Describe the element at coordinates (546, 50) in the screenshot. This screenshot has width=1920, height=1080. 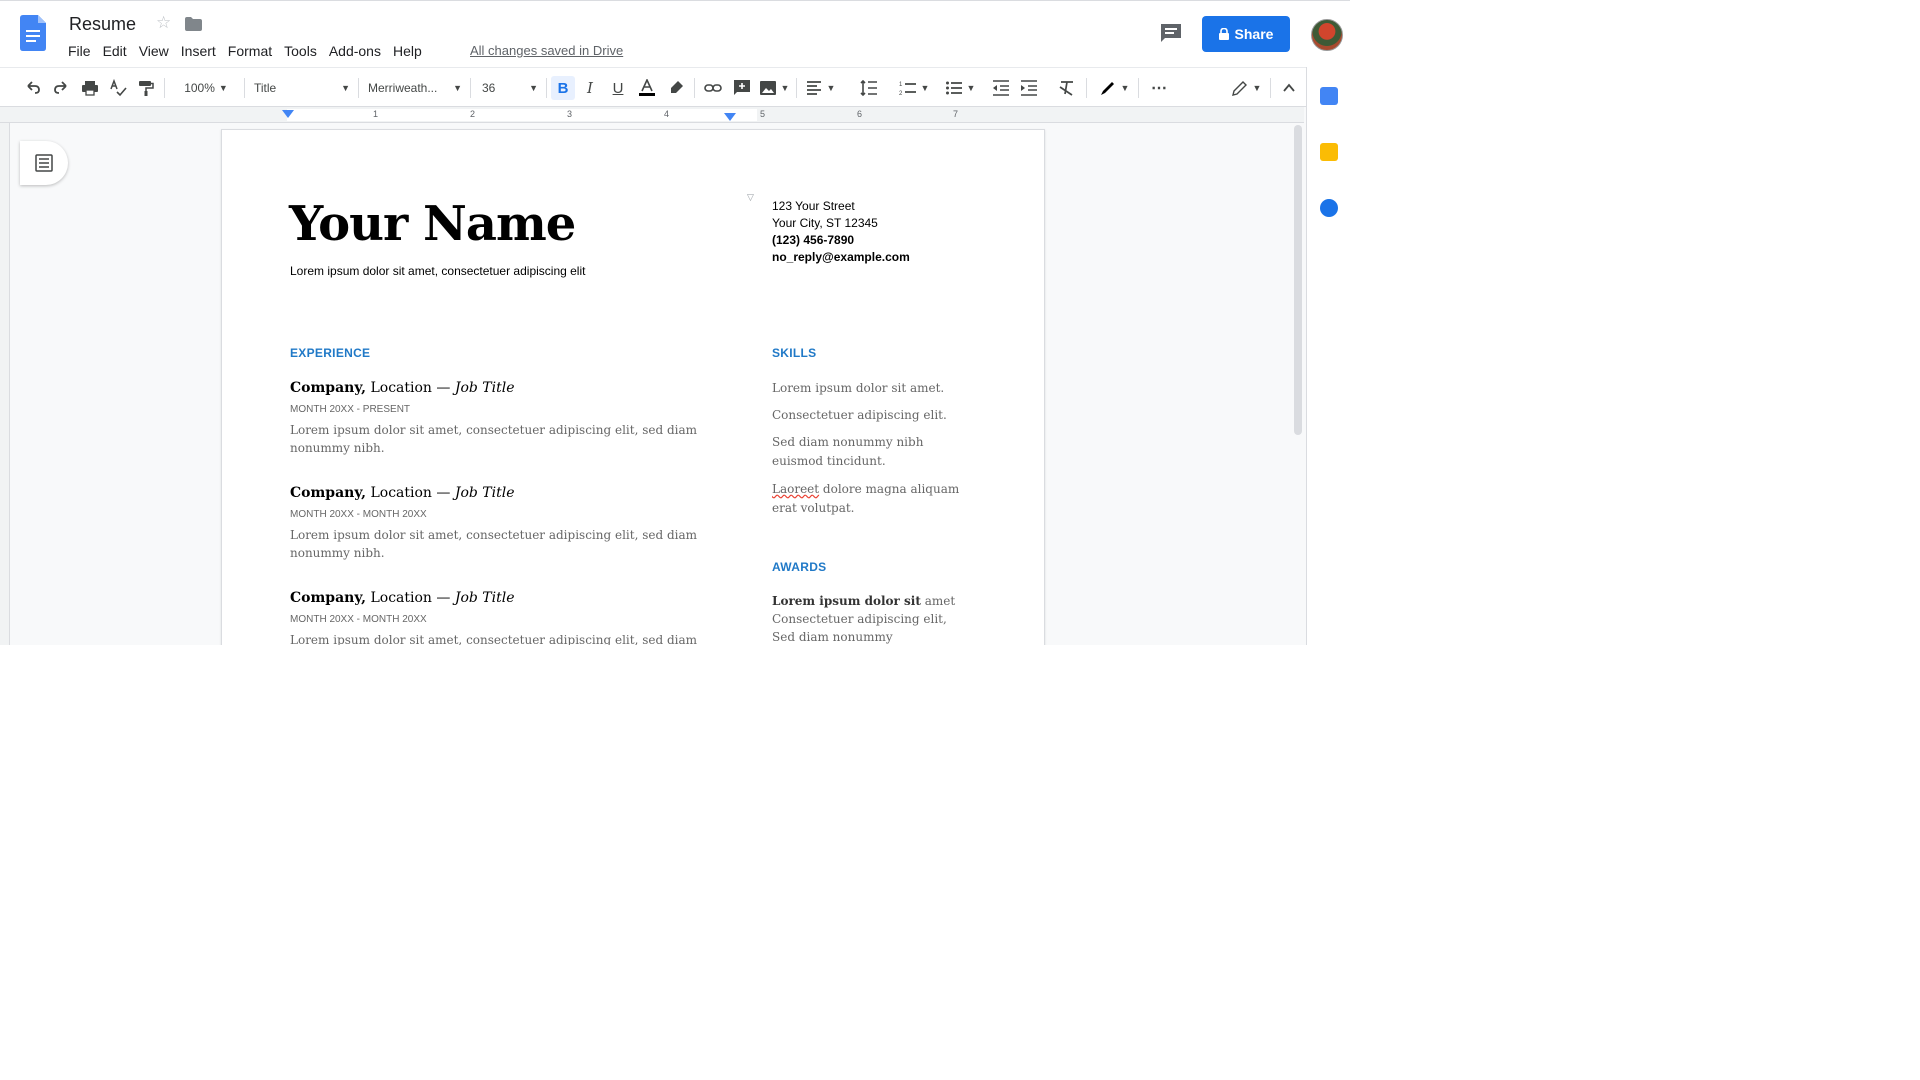
I see `save-status: All changes saved in Drive` at that location.